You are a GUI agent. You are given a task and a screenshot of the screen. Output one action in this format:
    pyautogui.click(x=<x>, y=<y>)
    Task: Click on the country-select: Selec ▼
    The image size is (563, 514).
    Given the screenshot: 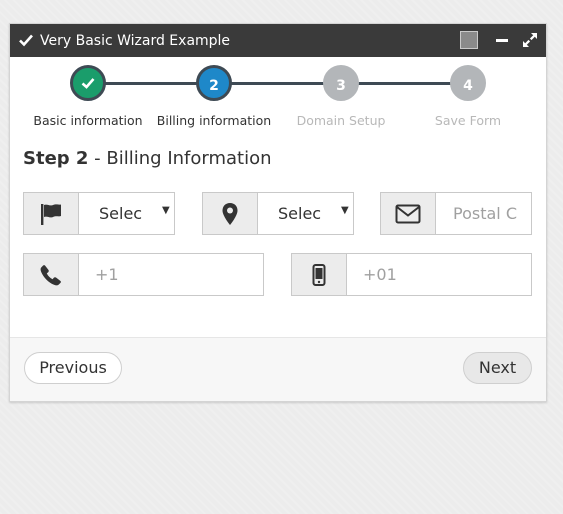 What is the action you would take?
    pyautogui.click(x=99, y=213)
    